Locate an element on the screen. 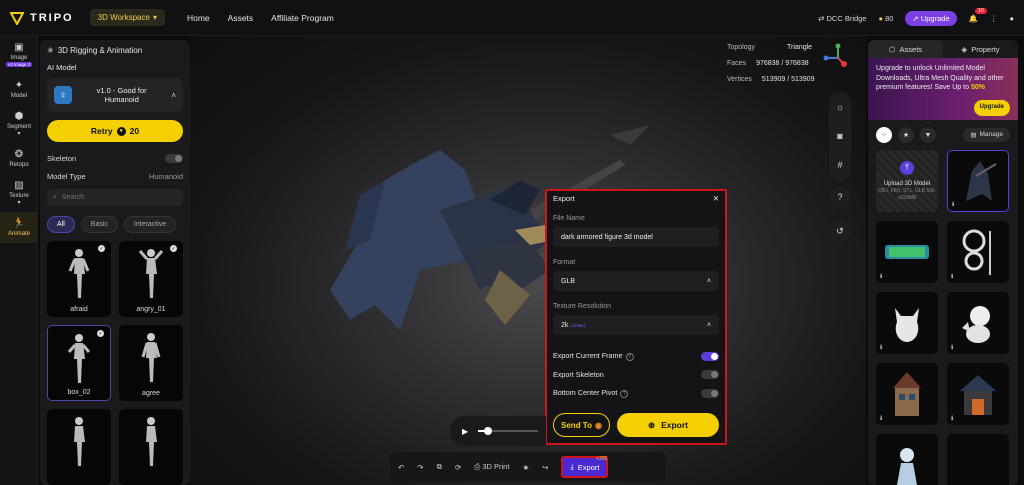 Image resolution: width=1024 pixels, height=485 pixels. promo-upgrade-button: Upgrade is located at coordinates (991, 108).